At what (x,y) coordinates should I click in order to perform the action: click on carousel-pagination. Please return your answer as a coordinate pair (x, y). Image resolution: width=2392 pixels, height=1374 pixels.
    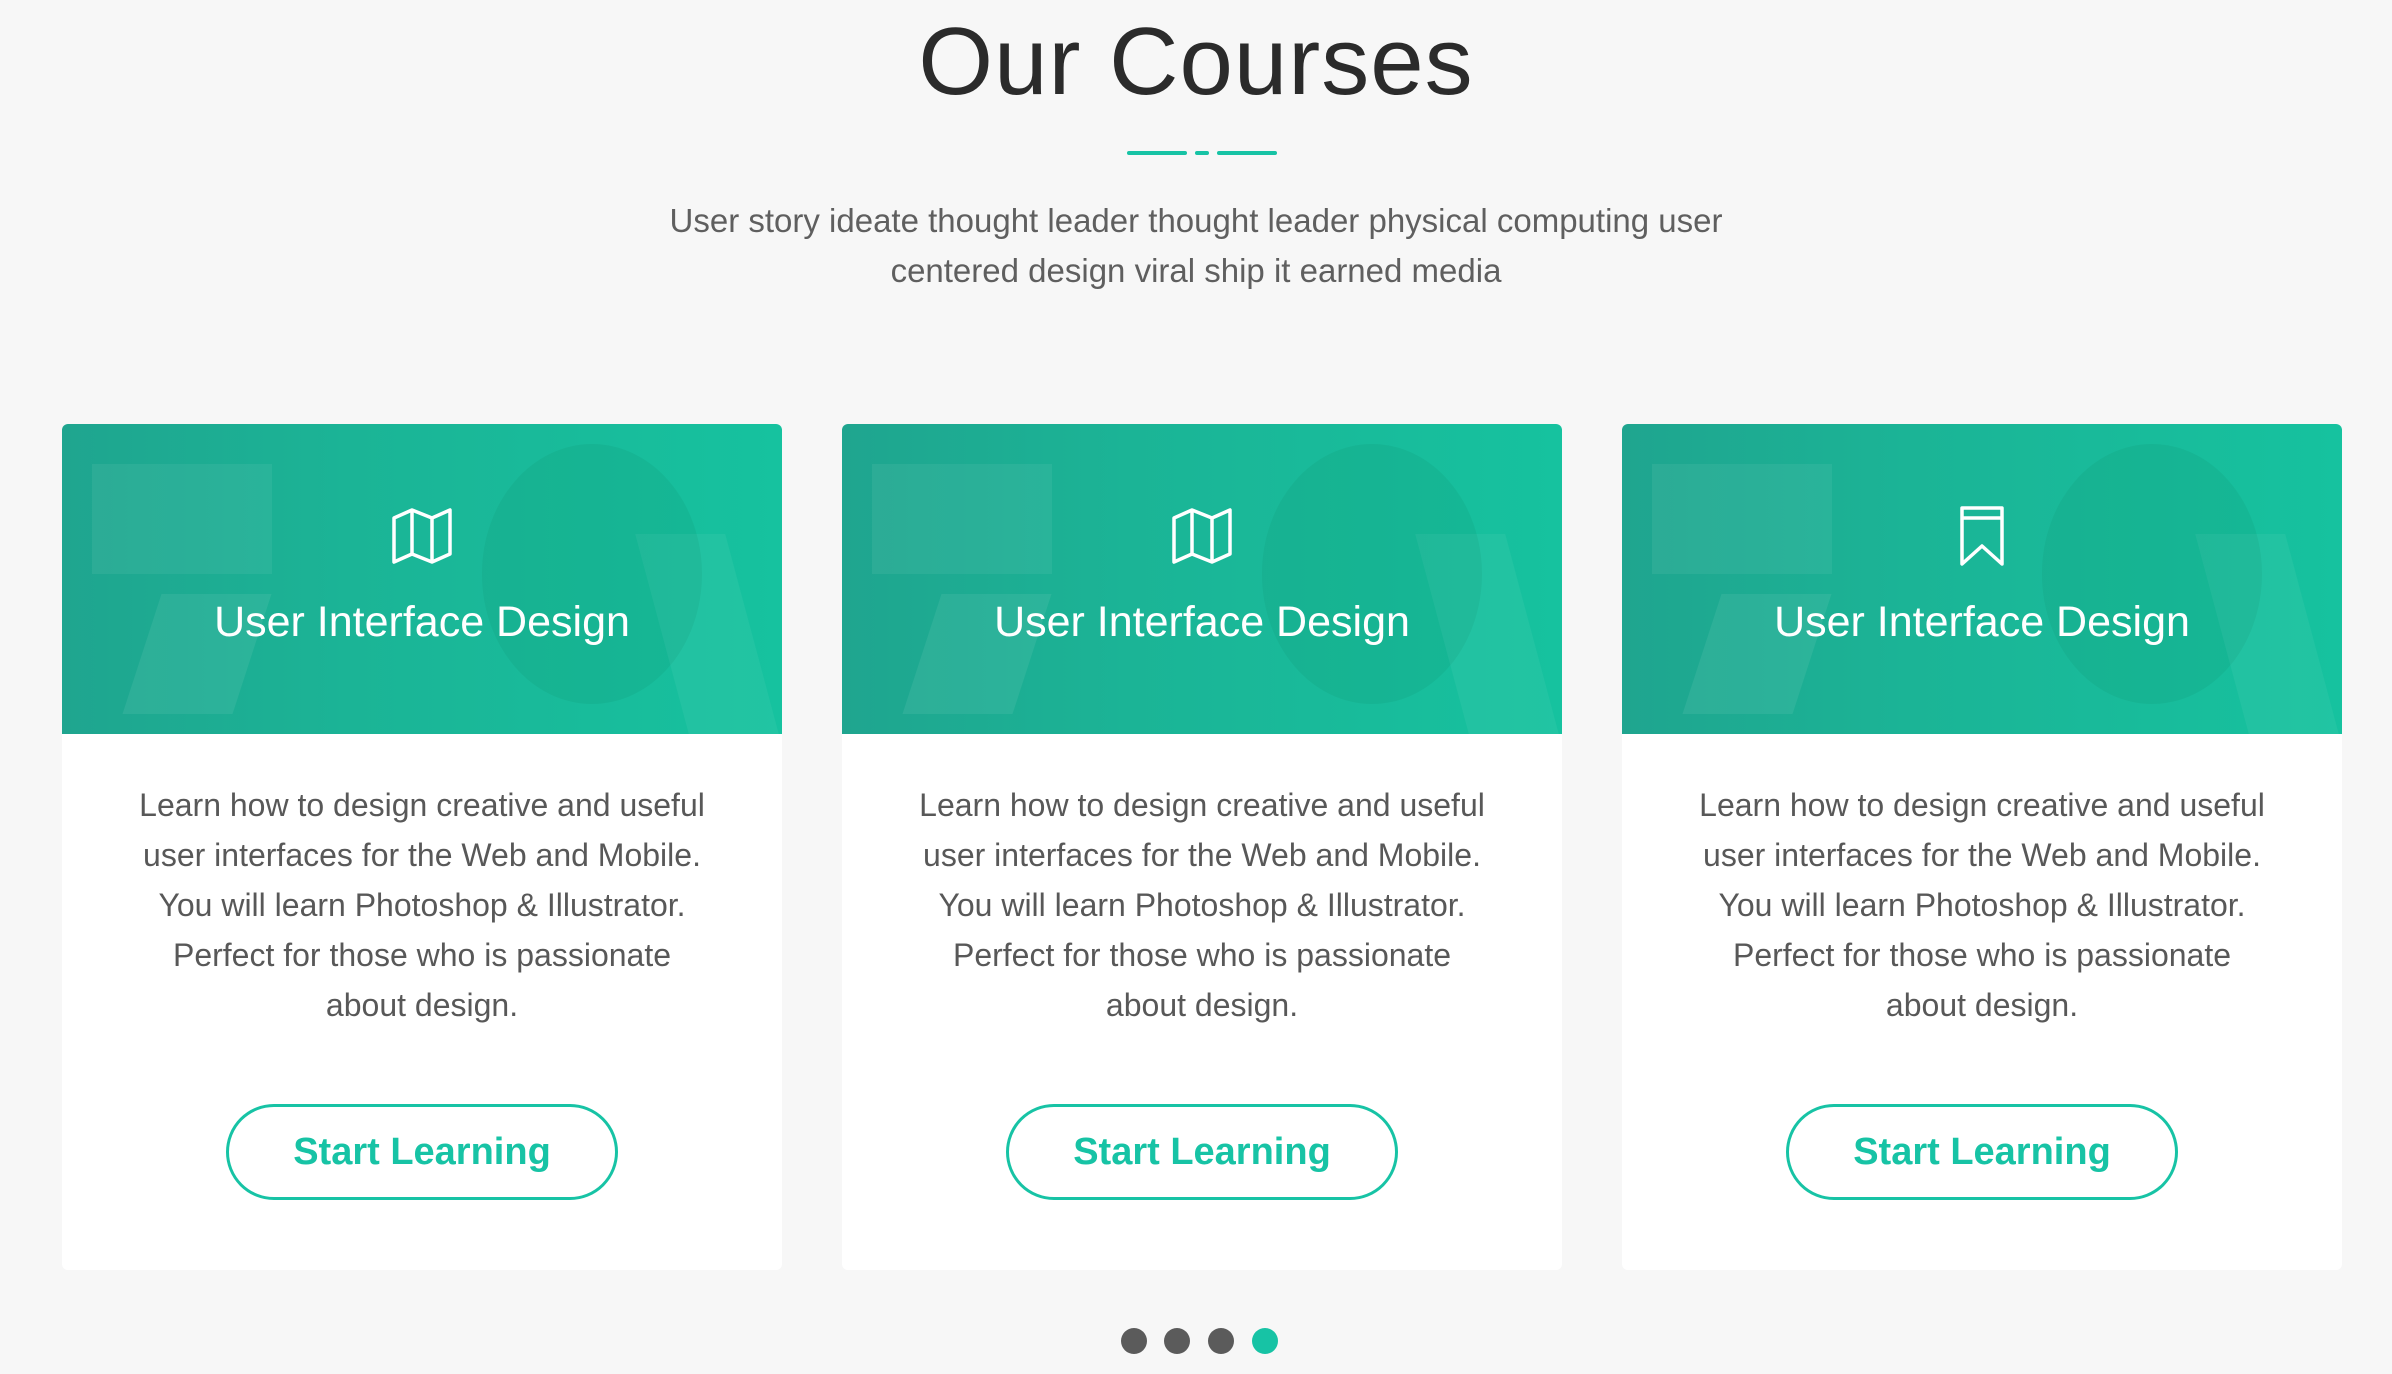
    Looking at the image, I should click on (1199, 1341).